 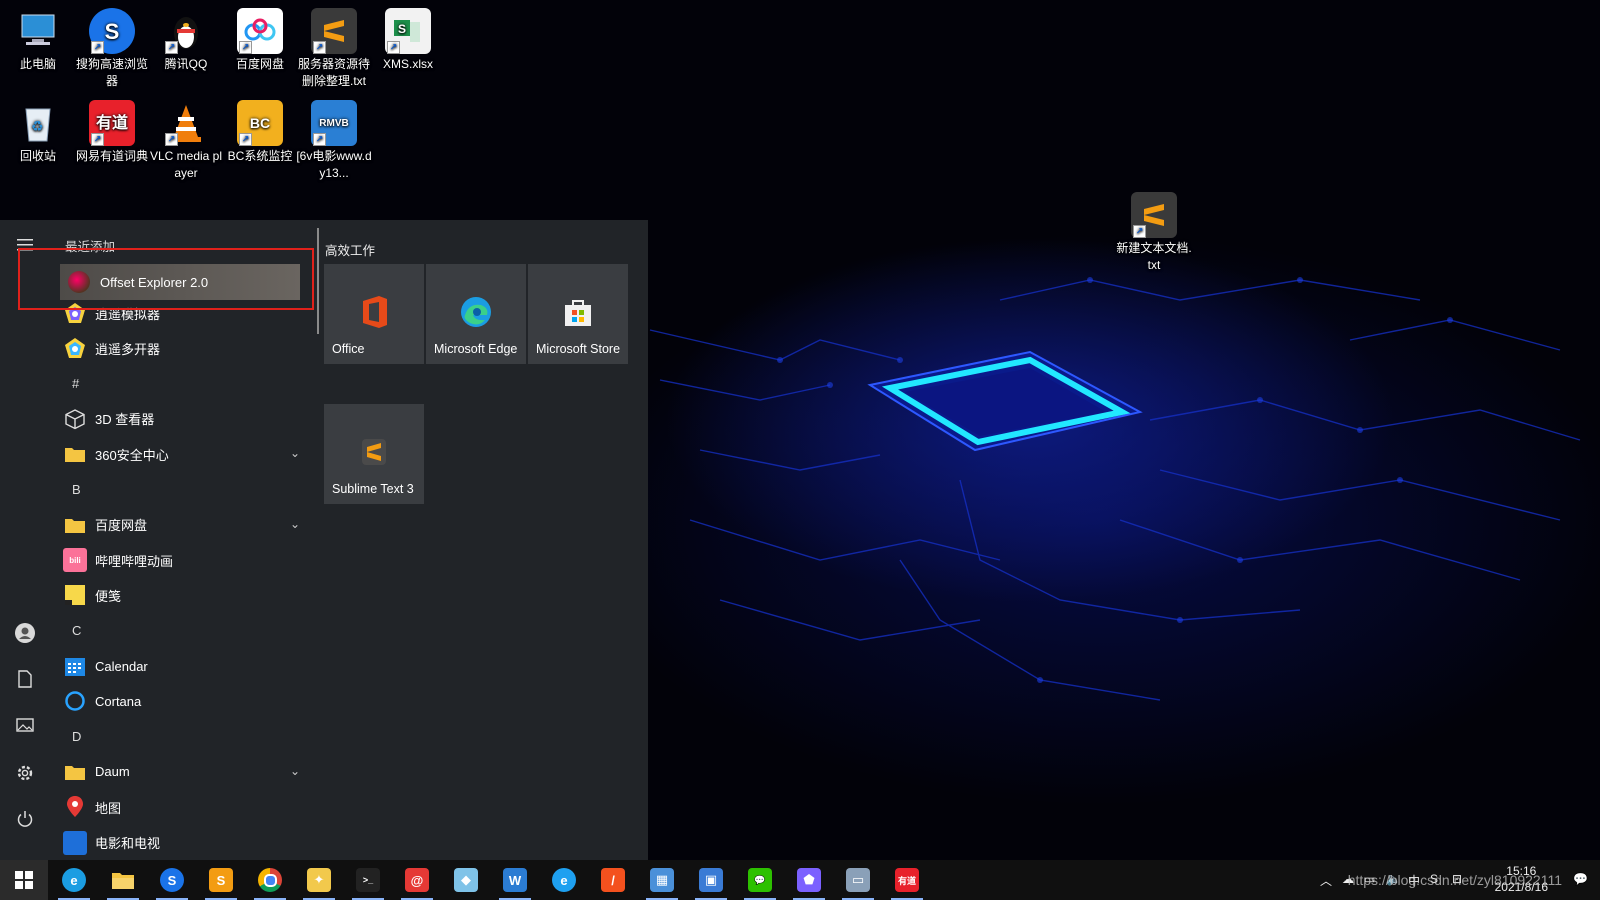 What do you see at coordinates (1580, 879) in the screenshot?
I see `notification-icon: 💬` at bounding box center [1580, 879].